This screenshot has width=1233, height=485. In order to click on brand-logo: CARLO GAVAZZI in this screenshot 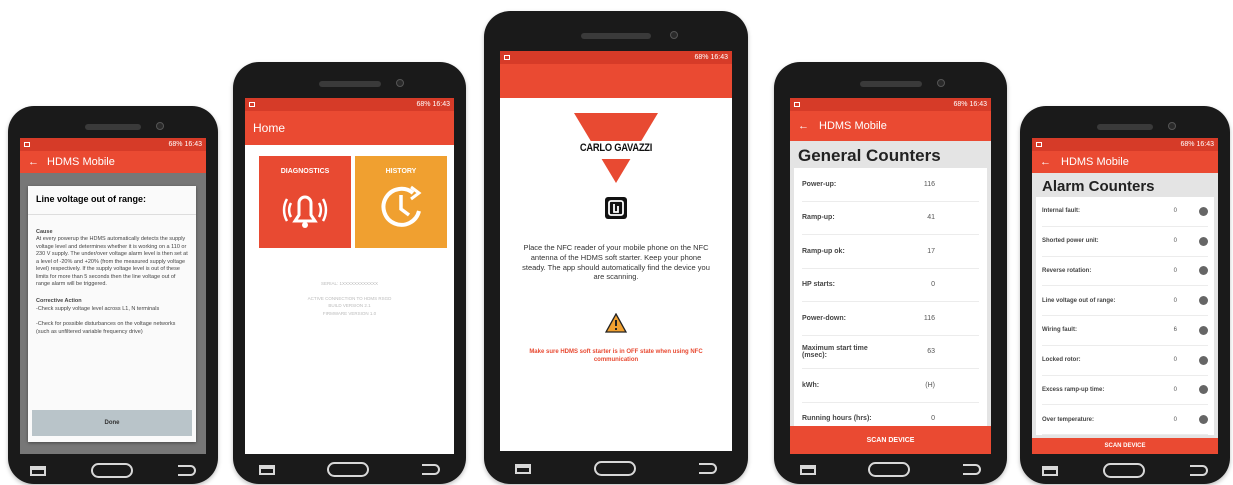, I will do `click(616, 152)`.